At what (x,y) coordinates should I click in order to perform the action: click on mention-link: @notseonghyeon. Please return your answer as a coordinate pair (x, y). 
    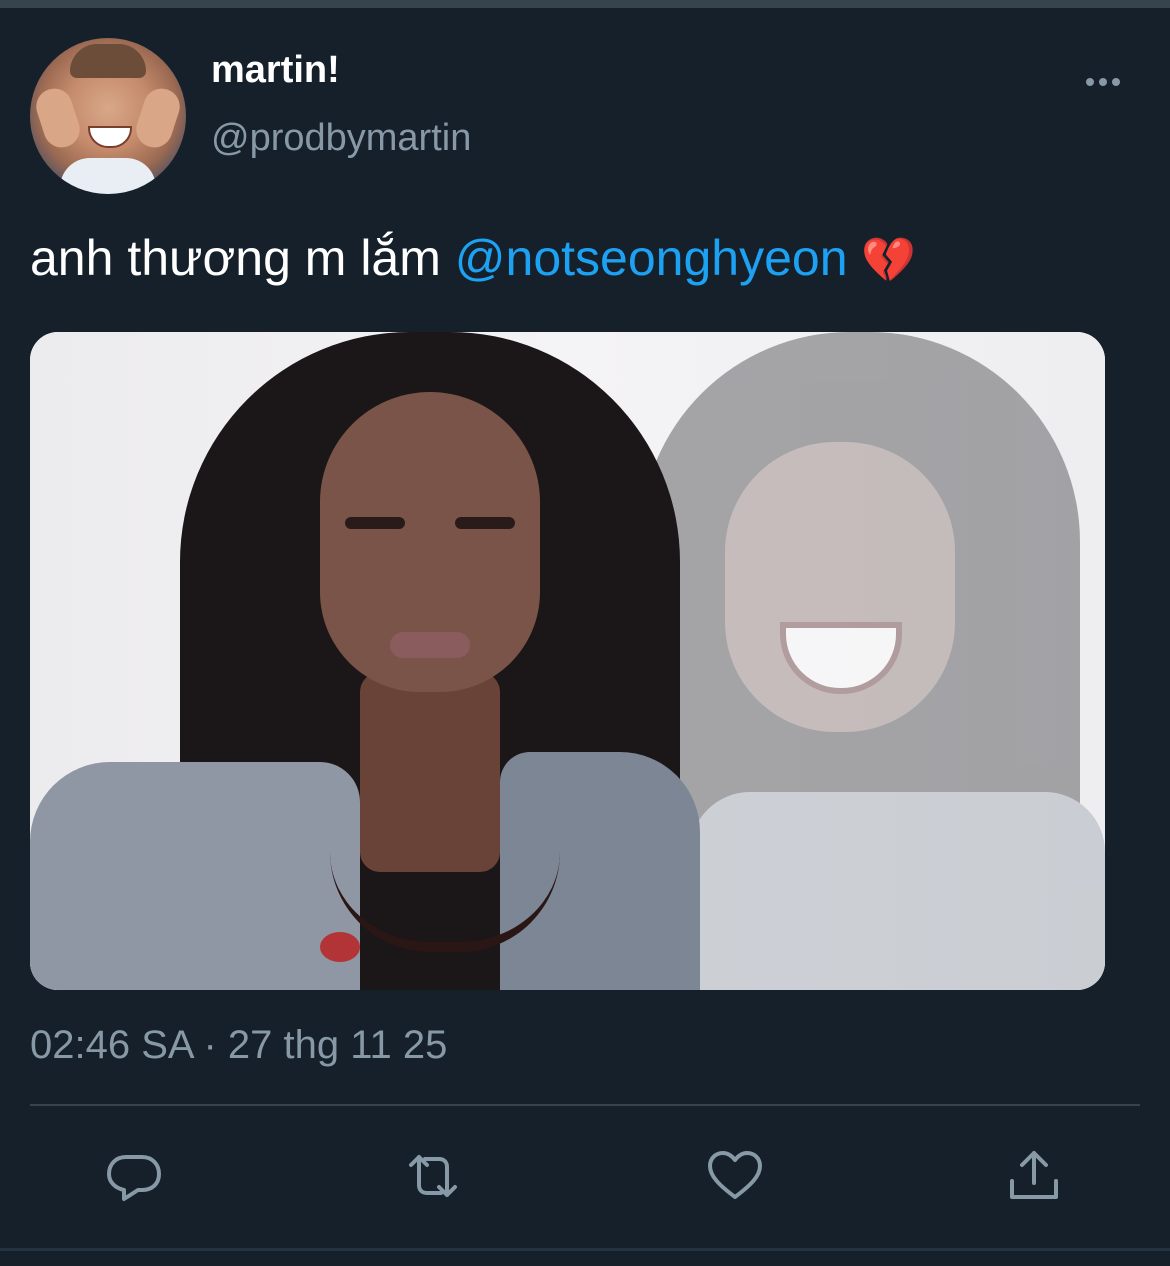
    Looking at the image, I should click on (651, 258).